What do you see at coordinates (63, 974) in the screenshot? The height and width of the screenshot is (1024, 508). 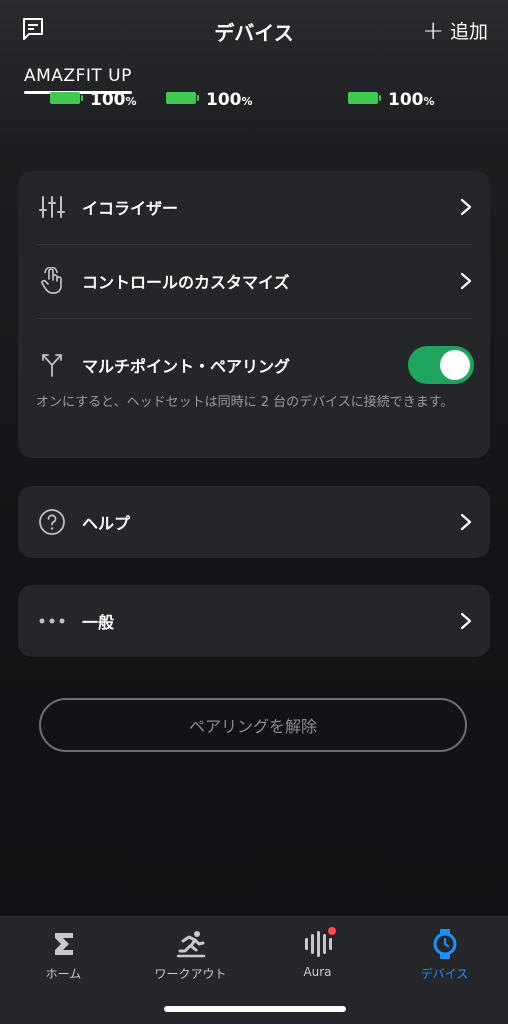 I see `nav-home-label: ホーム` at bounding box center [63, 974].